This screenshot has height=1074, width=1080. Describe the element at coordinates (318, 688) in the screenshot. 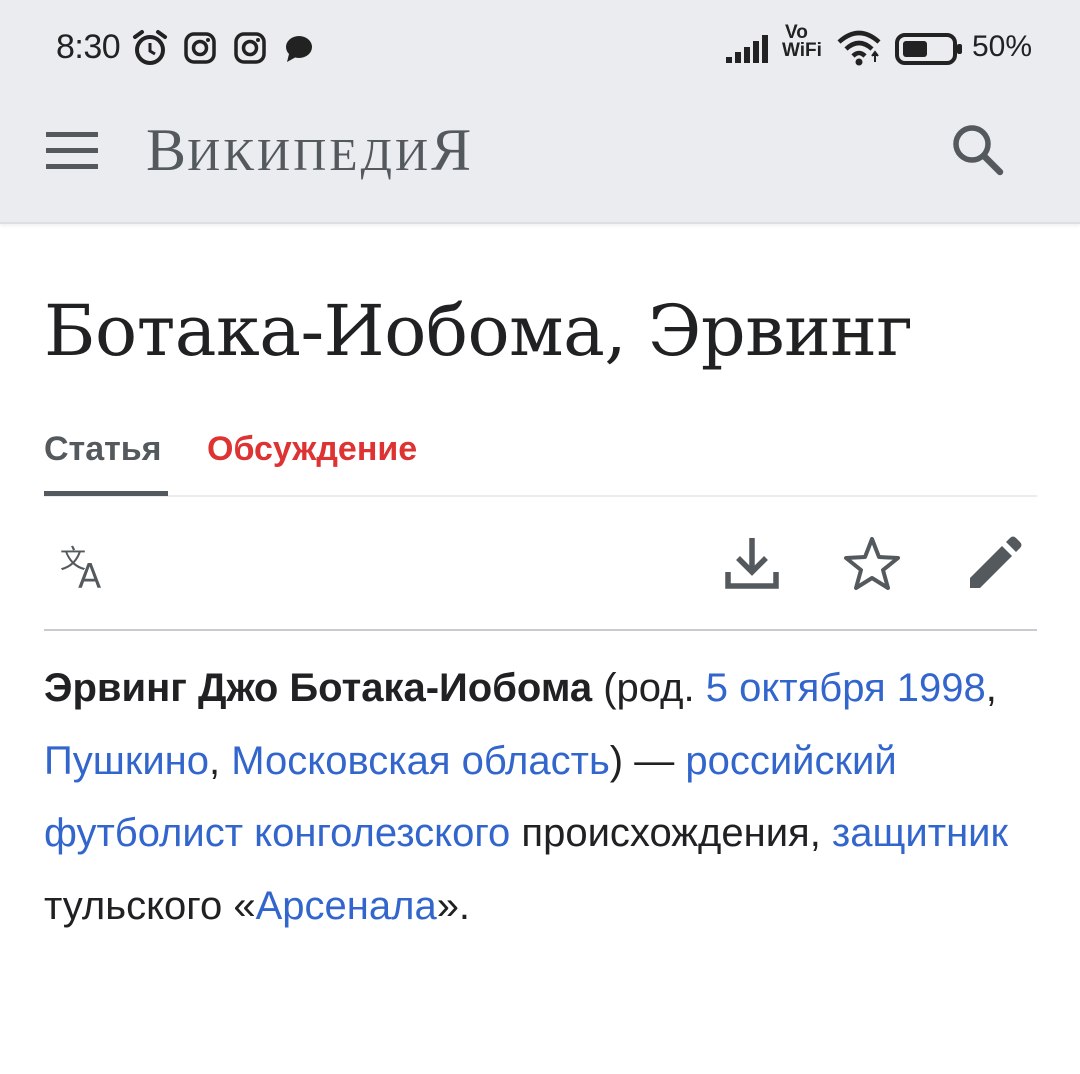

I see `subject-name: Эрвинг Джо Ботака-Иобома` at that location.